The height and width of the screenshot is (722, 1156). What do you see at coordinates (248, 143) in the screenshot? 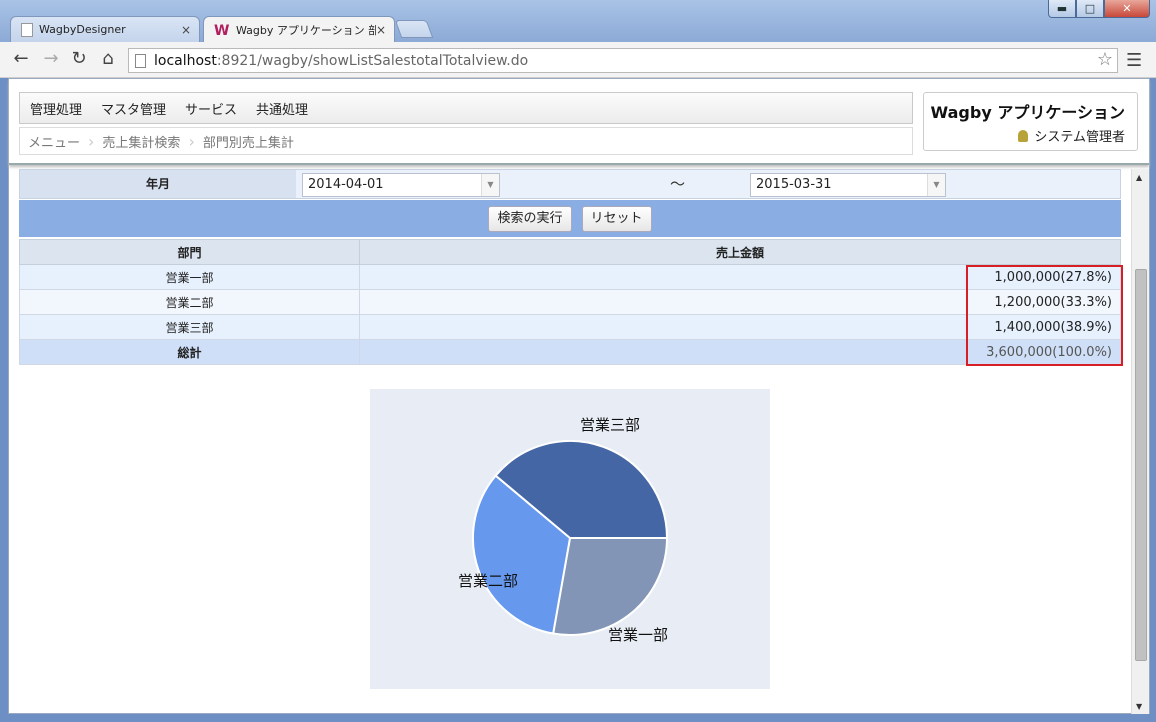
I see `breadcrumb-current: 部門別売上集計` at bounding box center [248, 143].